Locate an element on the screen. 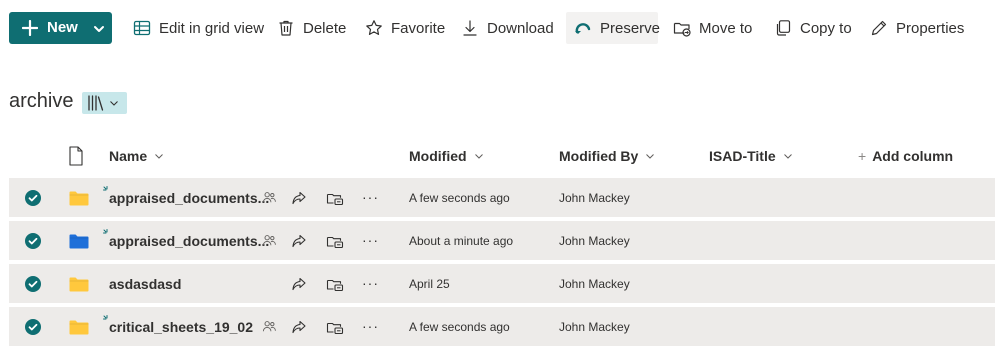 This screenshot has height=361, width=995. copy-to-button: Copy to is located at coordinates (813, 28).